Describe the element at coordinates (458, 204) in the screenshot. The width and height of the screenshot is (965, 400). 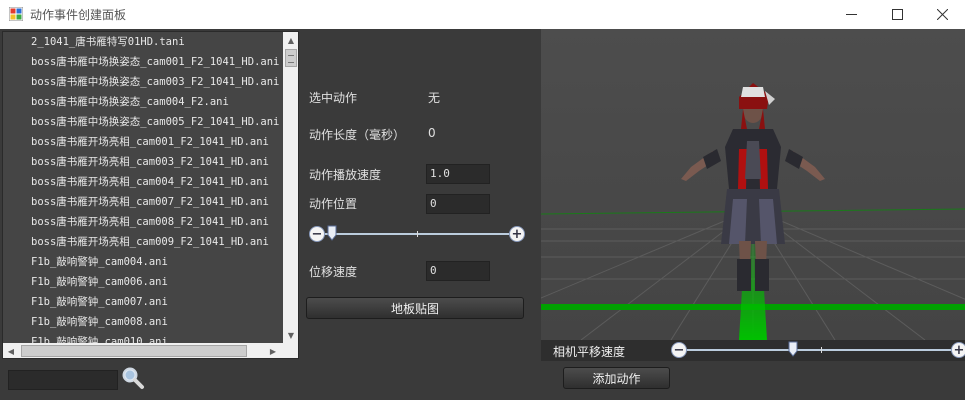
I see `action-position-input: 0` at that location.